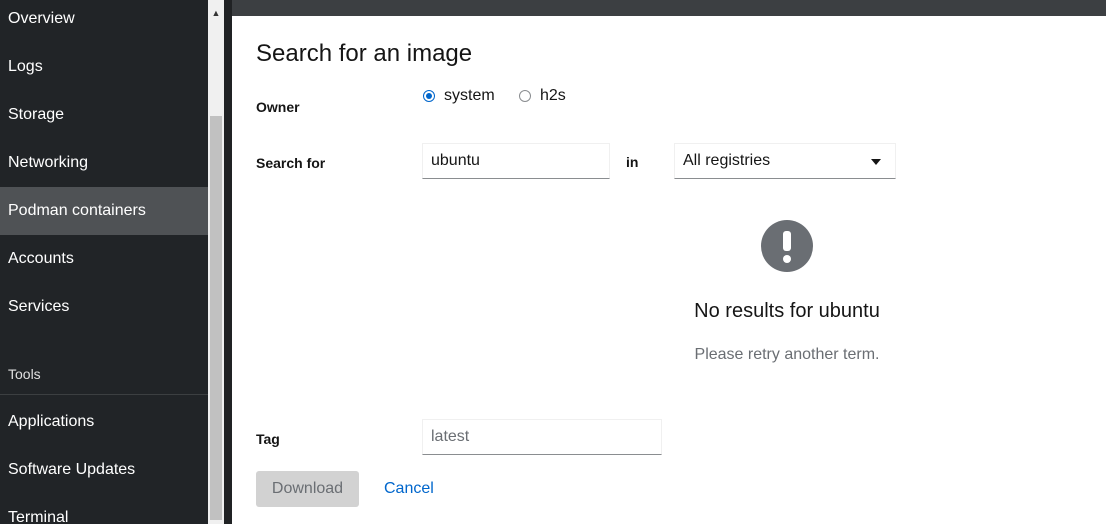 Image resolution: width=1106 pixels, height=524 pixels. I want to click on gutter, so click(228, 262).